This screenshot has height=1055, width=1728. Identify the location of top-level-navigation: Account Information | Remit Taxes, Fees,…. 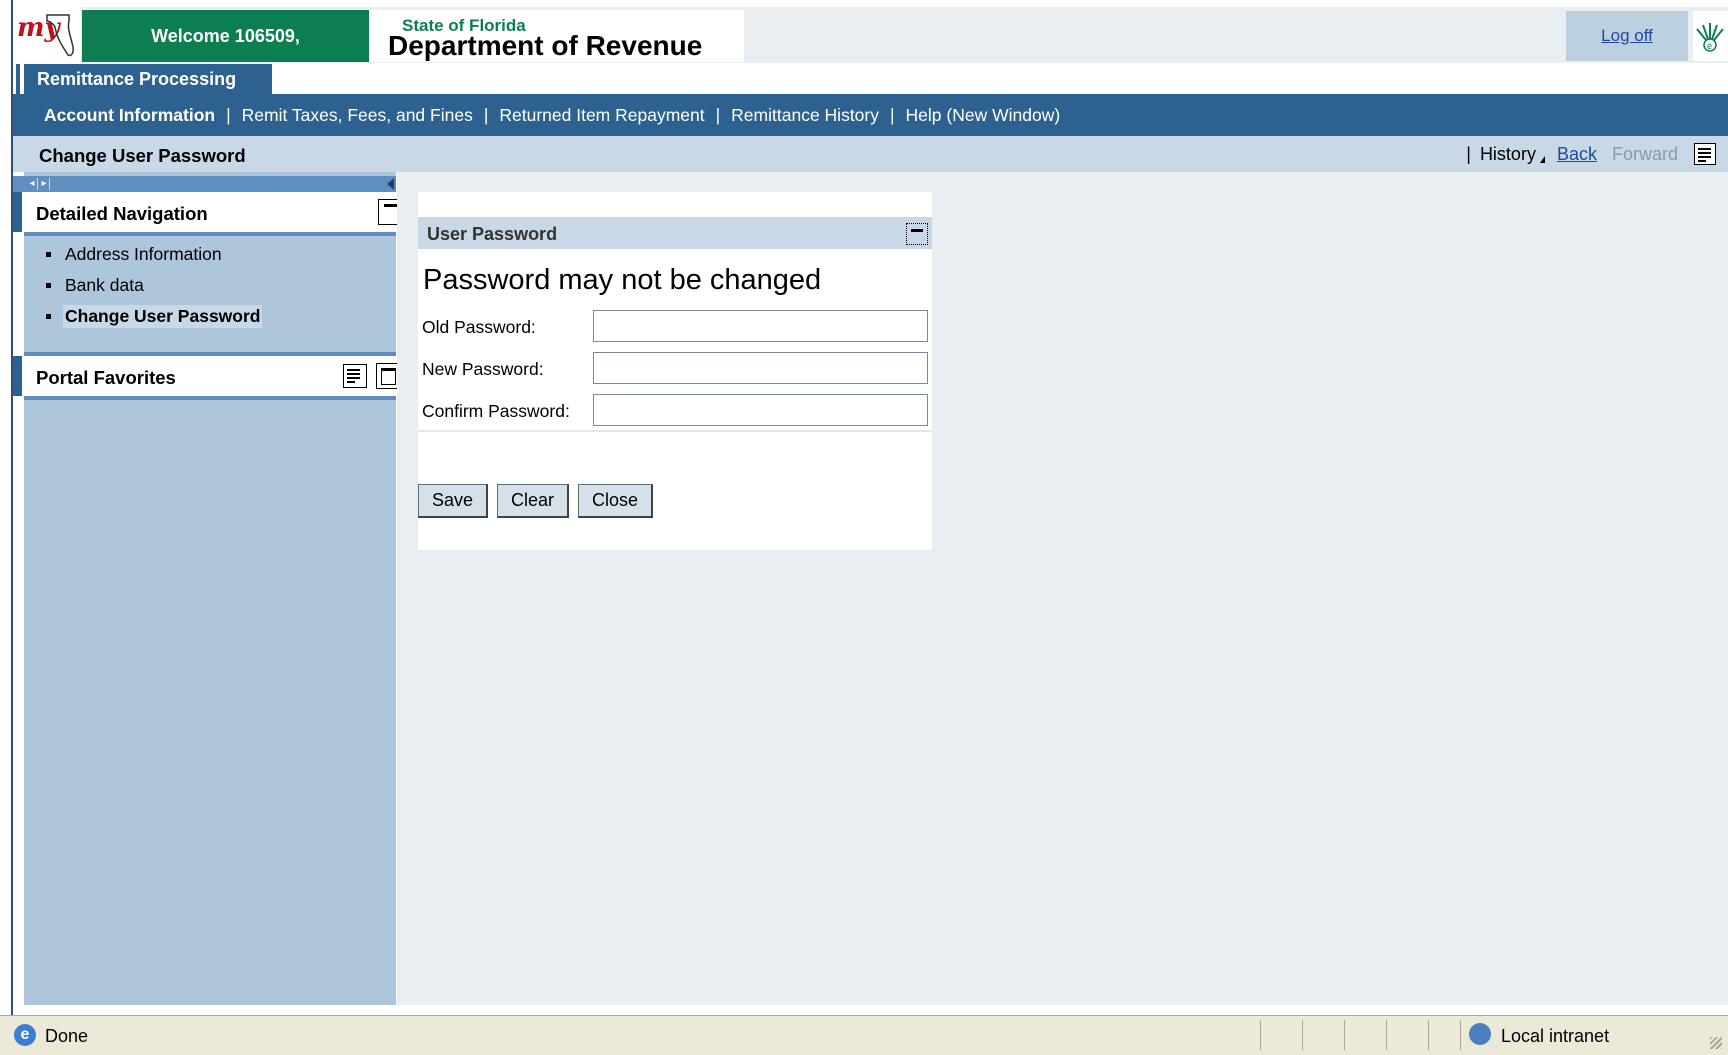
(870, 115).